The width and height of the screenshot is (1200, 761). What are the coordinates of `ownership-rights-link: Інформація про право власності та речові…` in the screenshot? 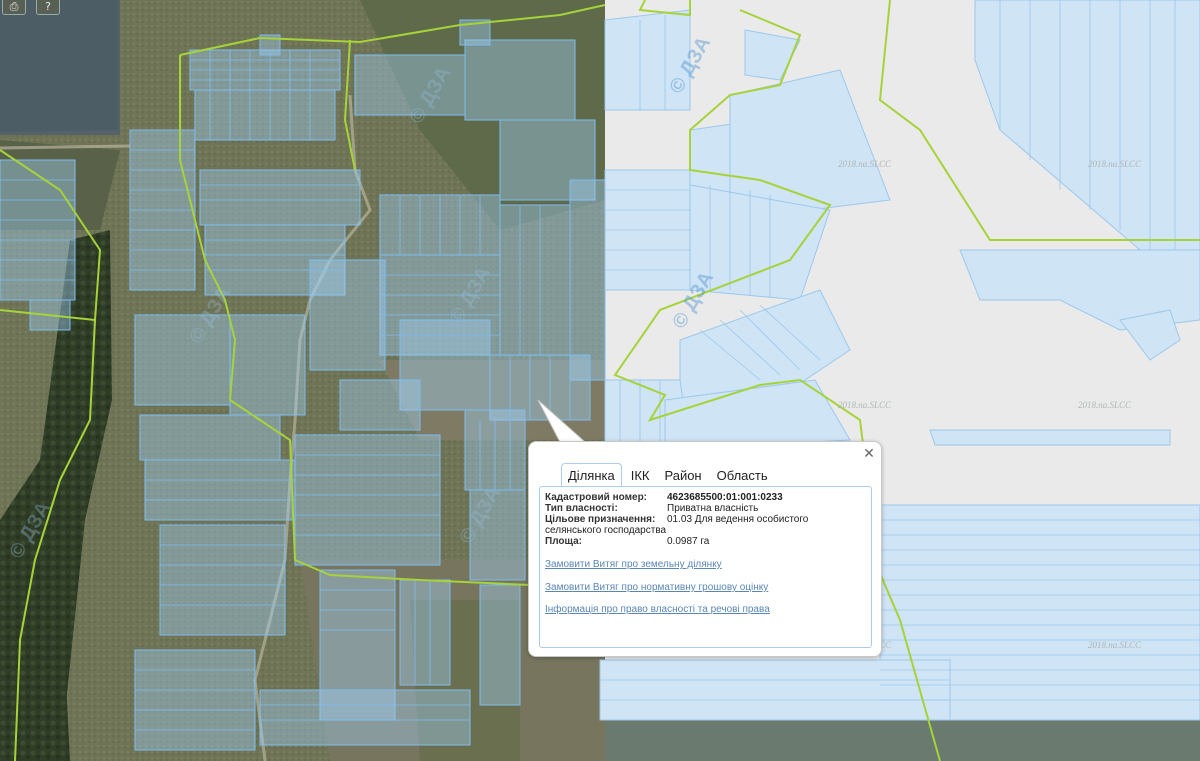 It's located at (657, 609).